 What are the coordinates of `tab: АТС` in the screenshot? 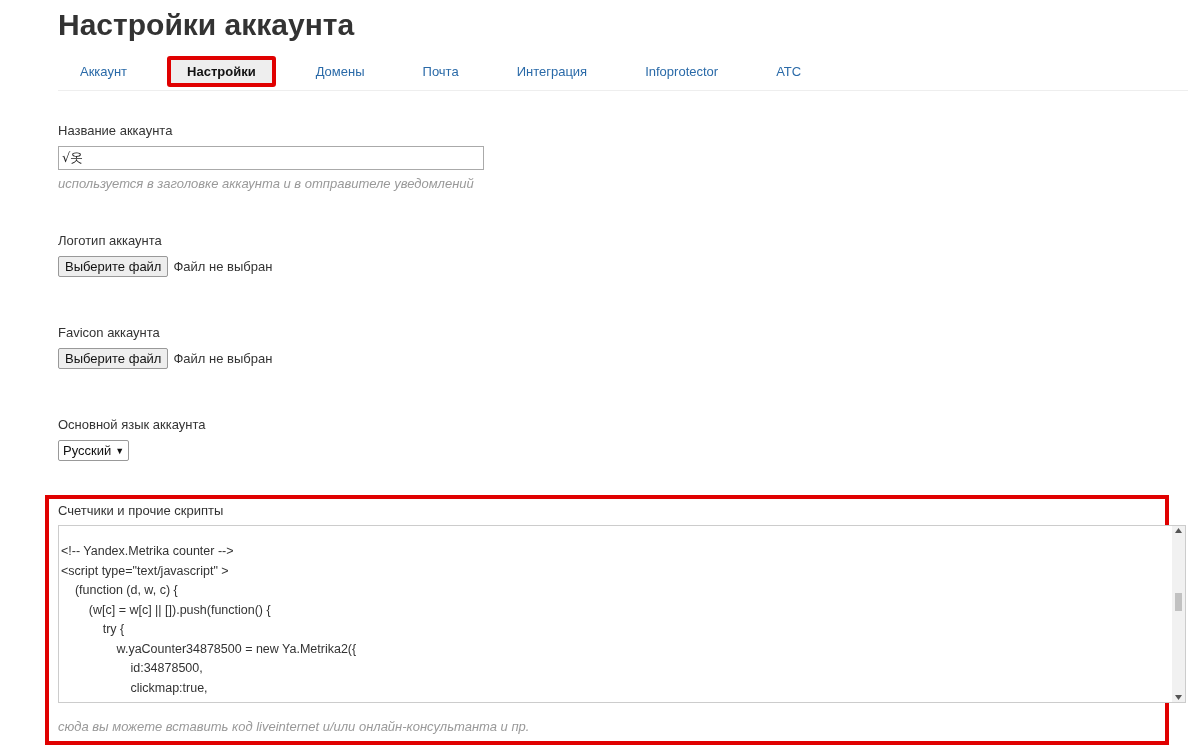 It's located at (789, 71).